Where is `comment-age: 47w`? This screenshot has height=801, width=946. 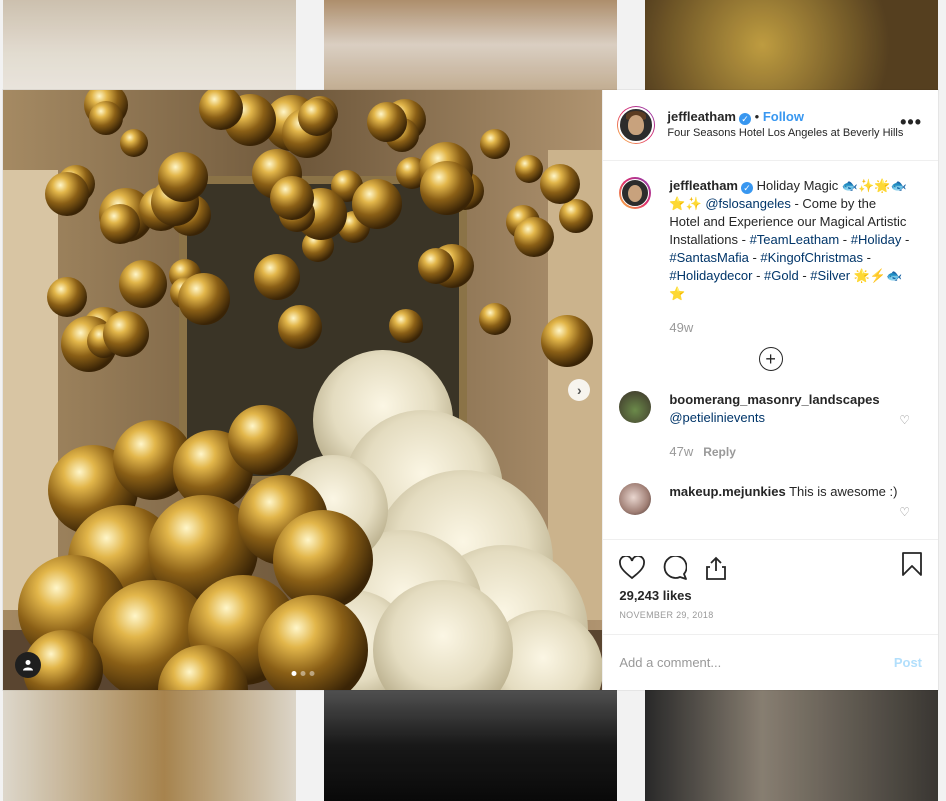 comment-age: 47w is located at coordinates (681, 451).